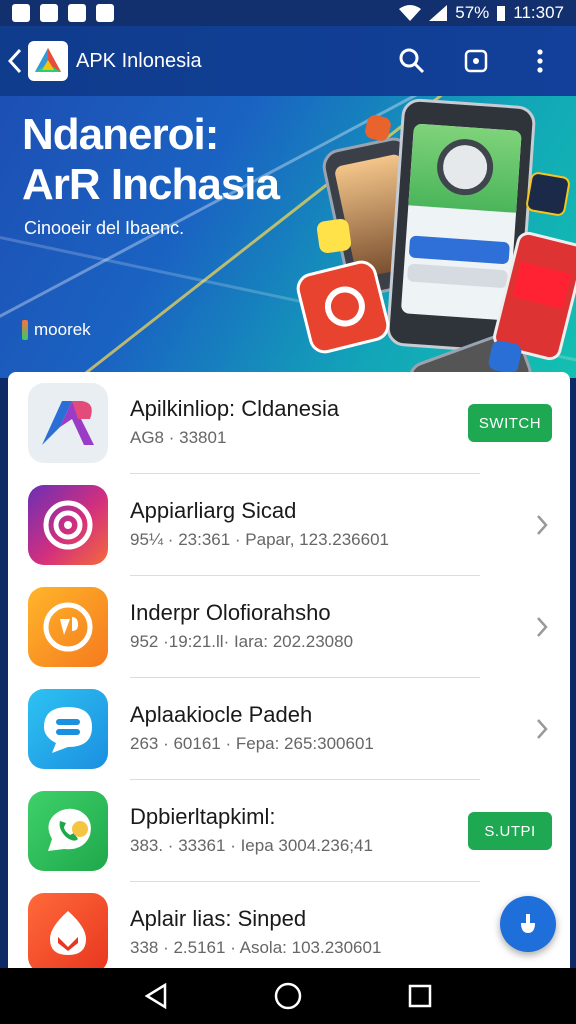 The height and width of the screenshot is (1024, 576). What do you see at coordinates (120, 134) in the screenshot?
I see `banner-title-line: Ndaneroi:` at bounding box center [120, 134].